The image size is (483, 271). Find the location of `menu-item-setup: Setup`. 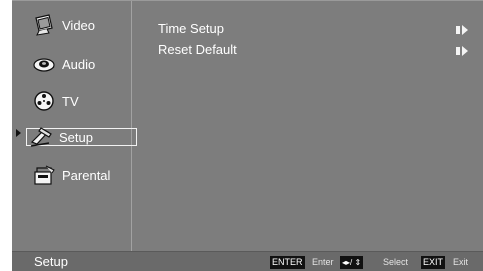

menu-item-setup: Setup is located at coordinates (81, 137).